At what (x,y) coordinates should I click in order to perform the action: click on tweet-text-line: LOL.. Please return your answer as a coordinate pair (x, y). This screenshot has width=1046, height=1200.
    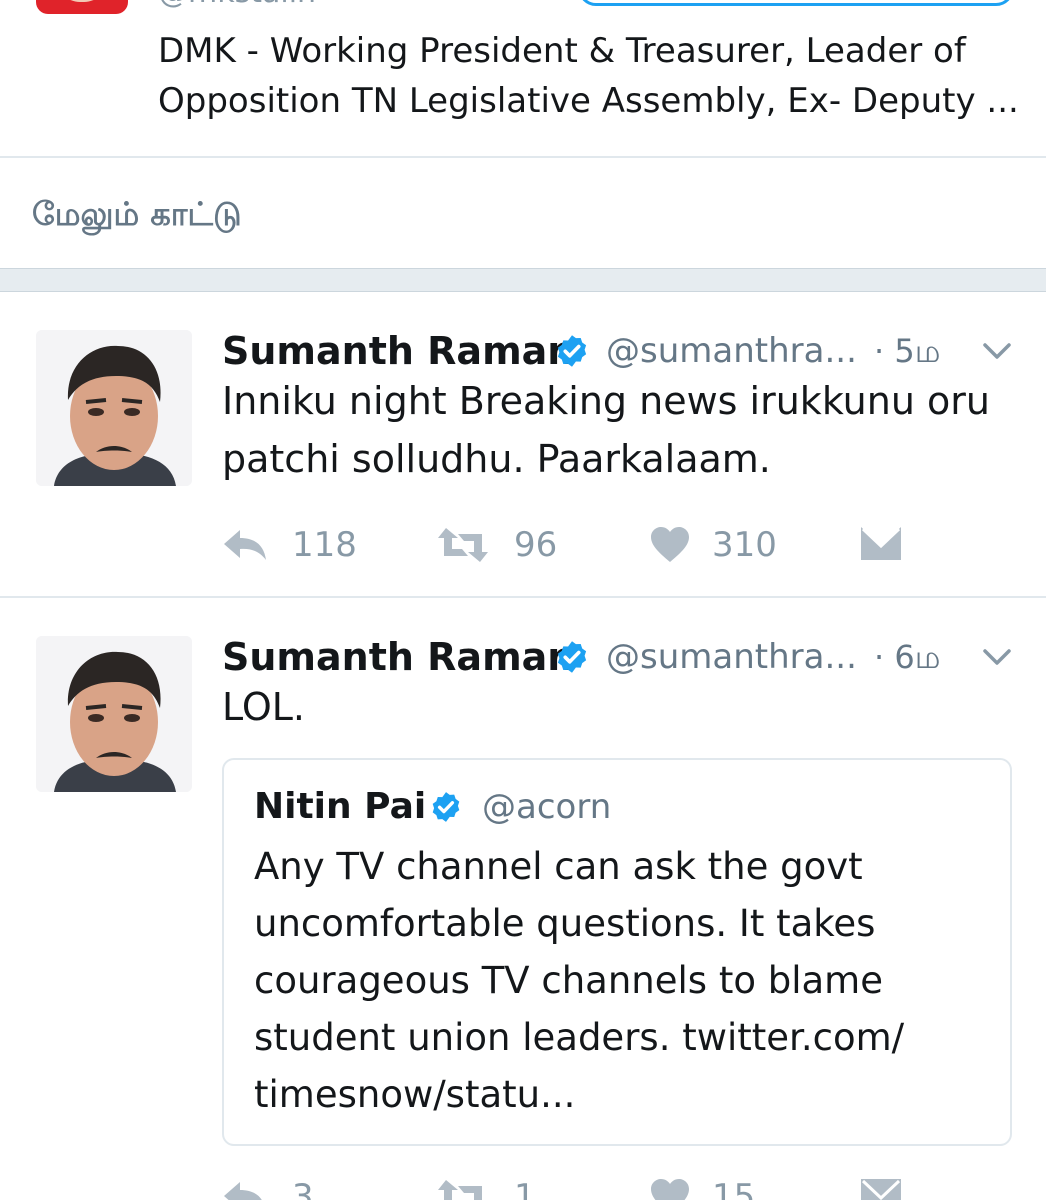
    Looking at the image, I should click on (263, 707).